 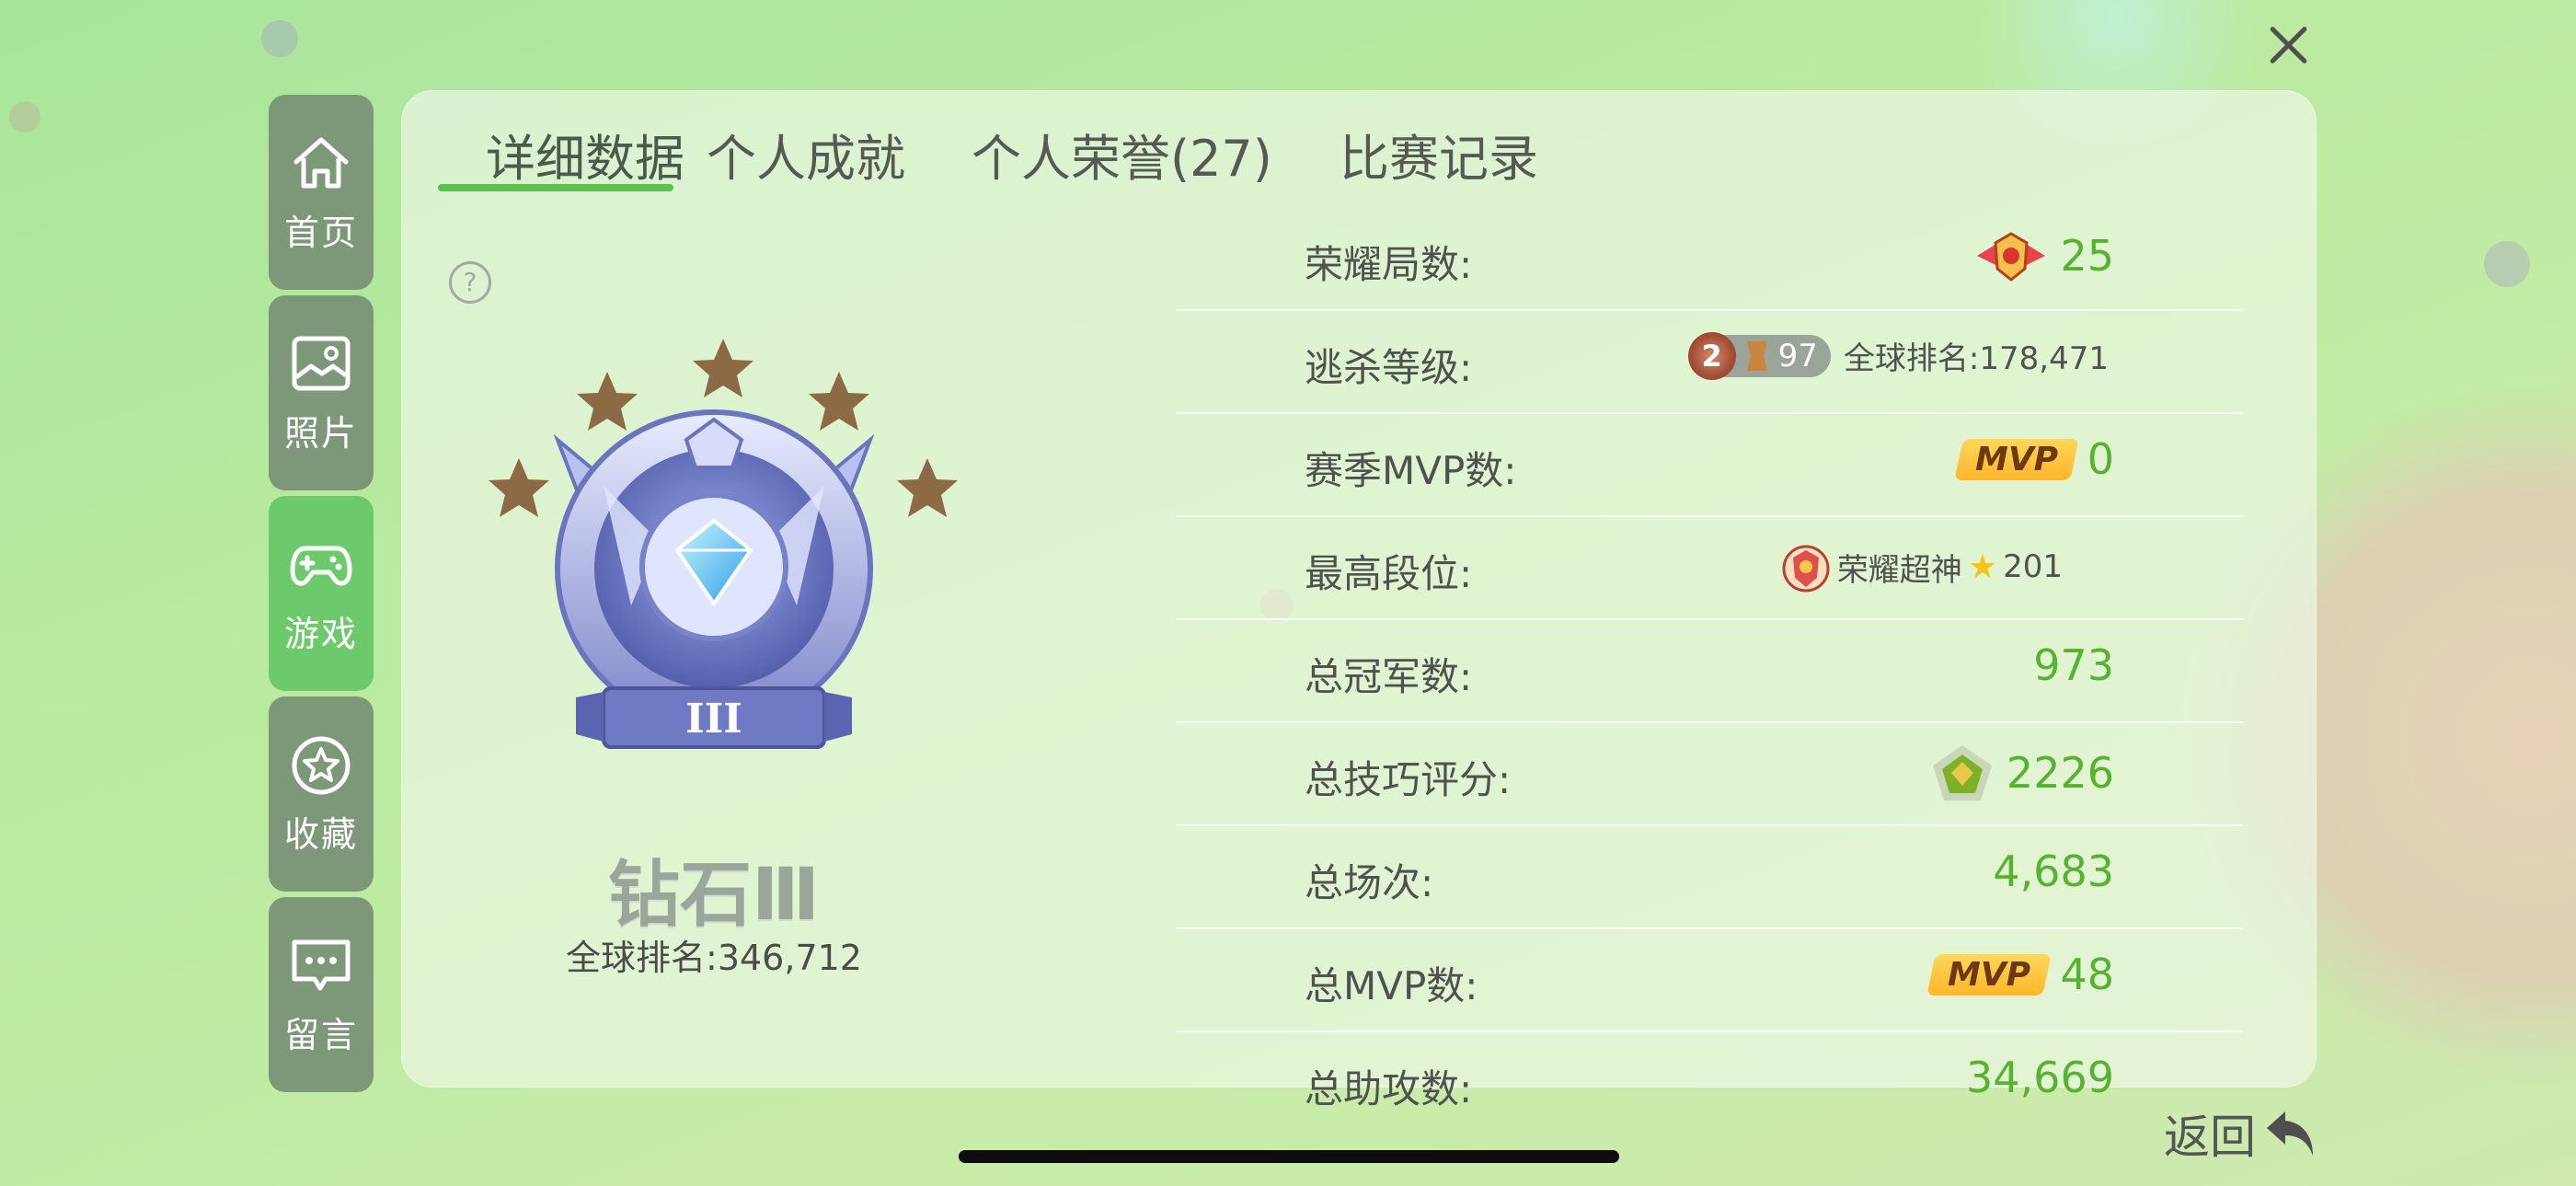 I want to click on stat-value: 25, so click(x=2044, y=255).